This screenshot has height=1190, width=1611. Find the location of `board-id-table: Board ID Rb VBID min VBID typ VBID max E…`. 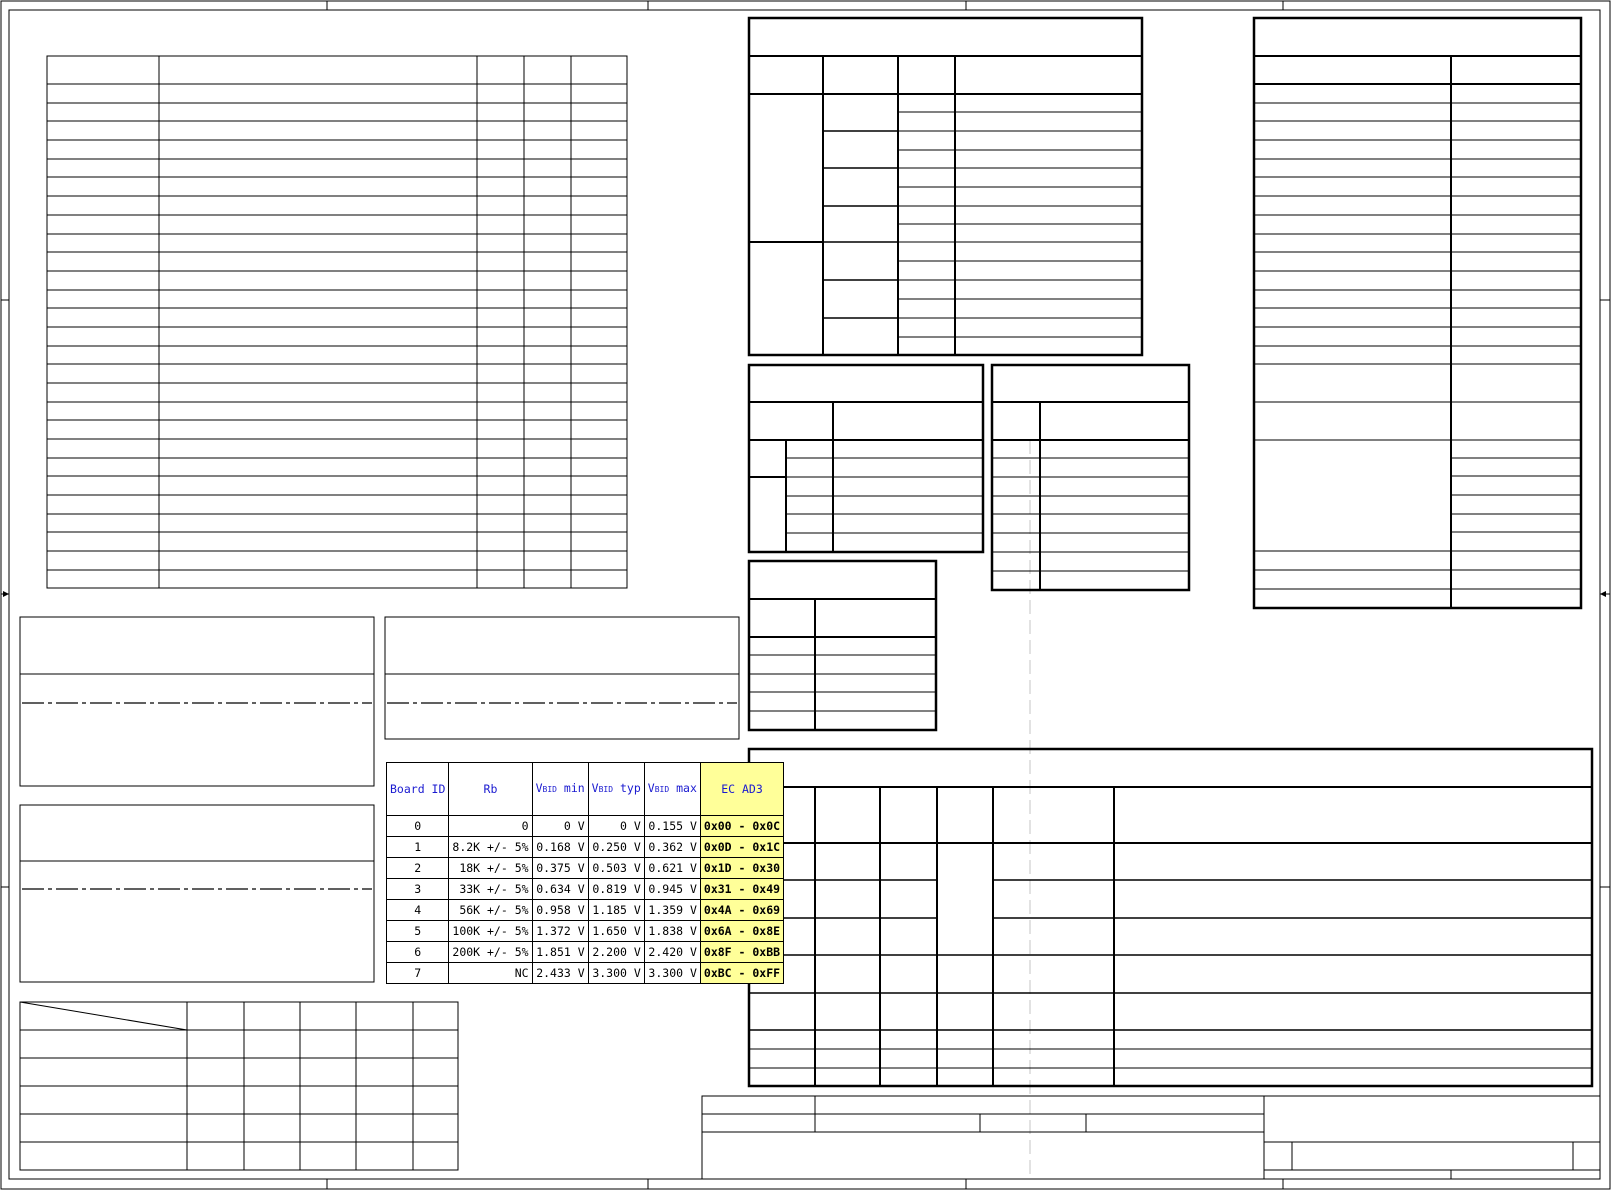

board-id-table: Board ID Rb VBID min VBID typ VBID max E… is located at coordinates (585, 873).